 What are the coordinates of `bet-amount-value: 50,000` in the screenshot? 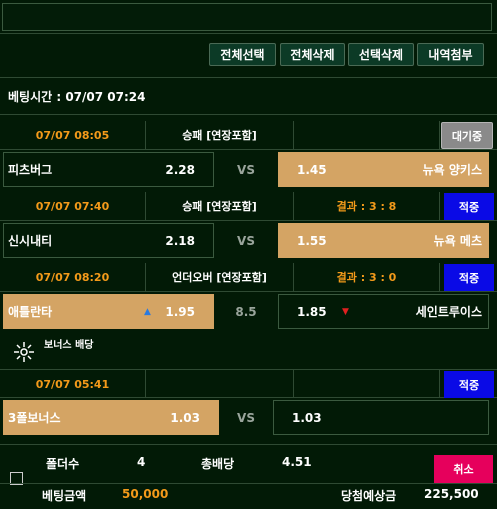 It's located at (145, 494).